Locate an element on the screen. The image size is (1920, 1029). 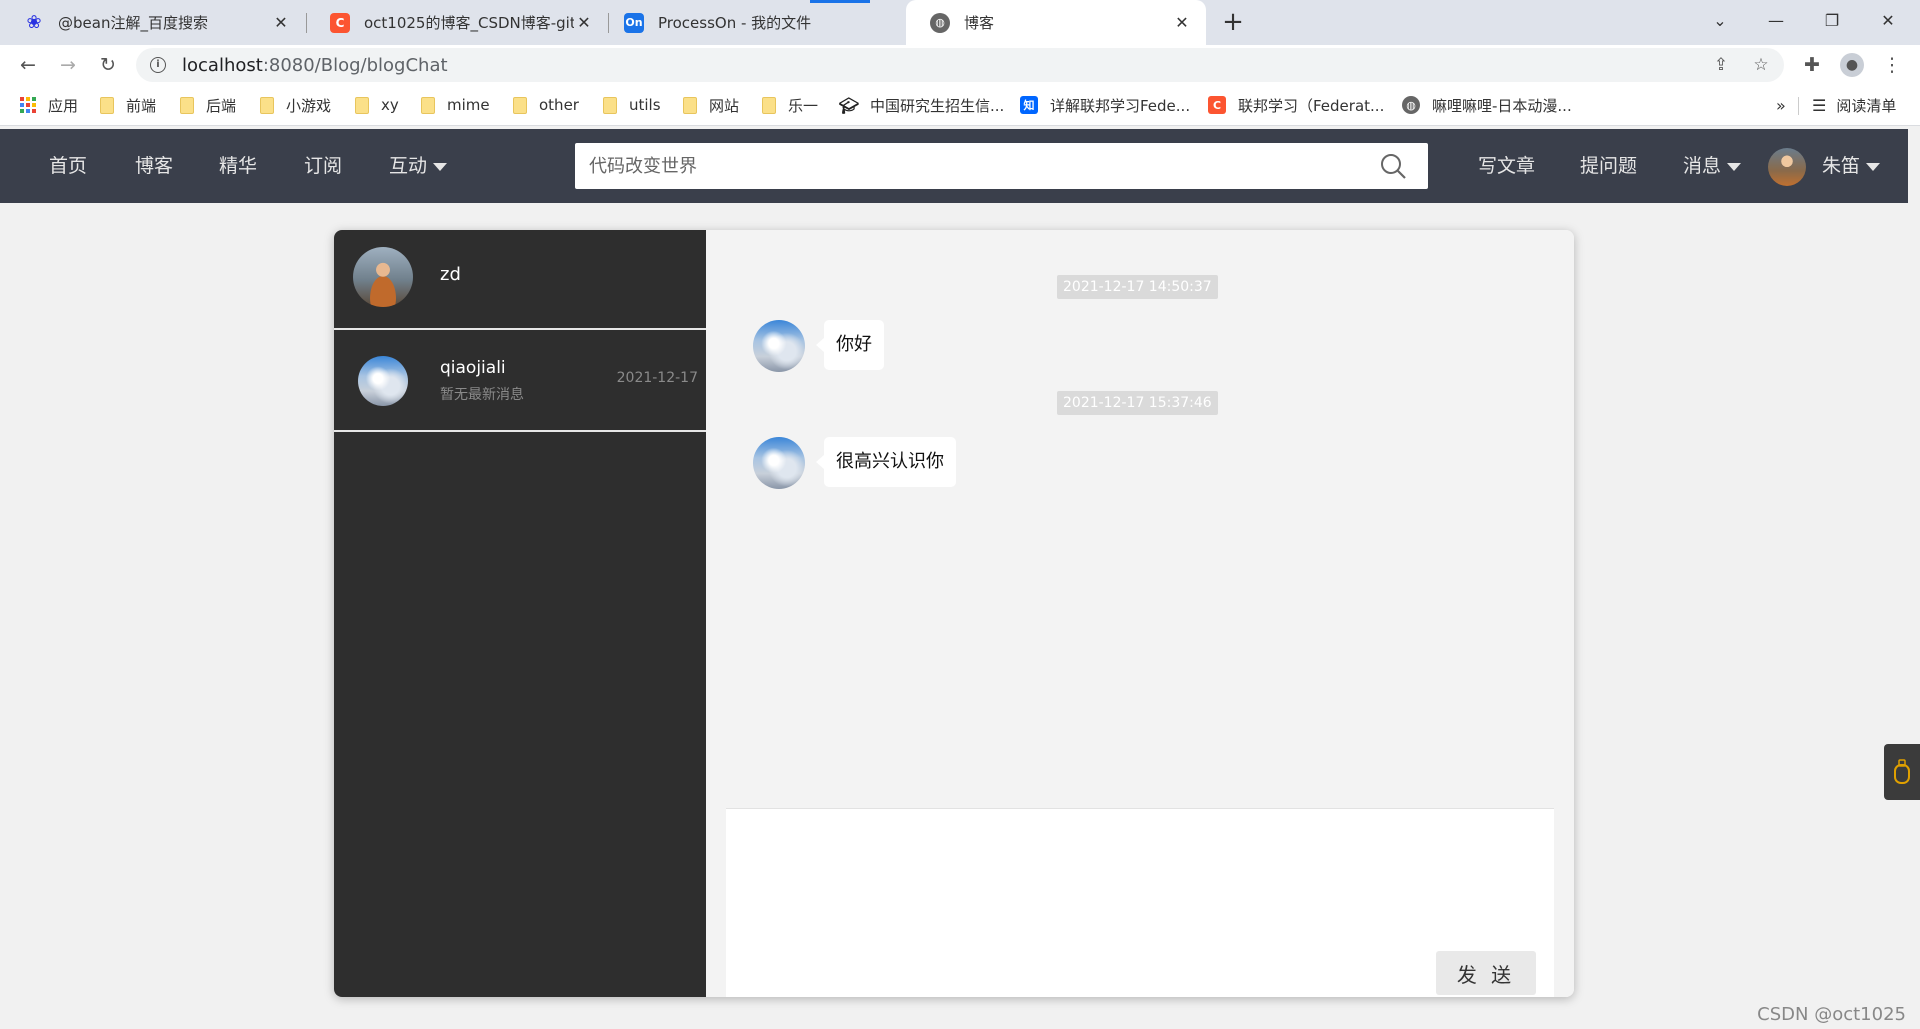
address-bar: i localhost:8080/Blog/blogChat ⇪ ☆ is located at coordinates (960, 65).